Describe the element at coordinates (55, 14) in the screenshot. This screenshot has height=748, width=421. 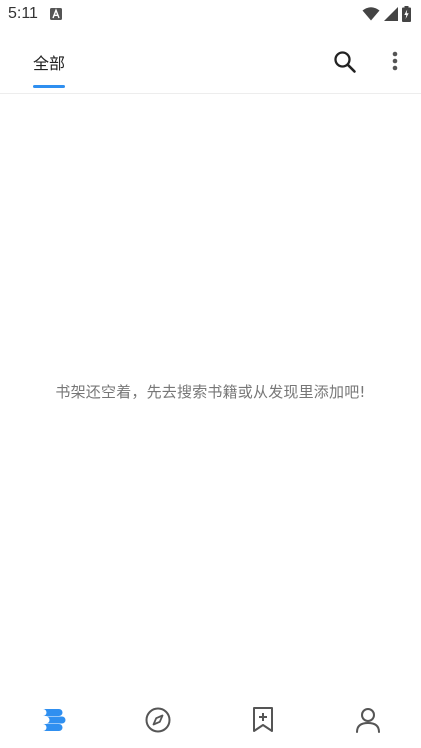
I see `notification-a-icon` at that location.